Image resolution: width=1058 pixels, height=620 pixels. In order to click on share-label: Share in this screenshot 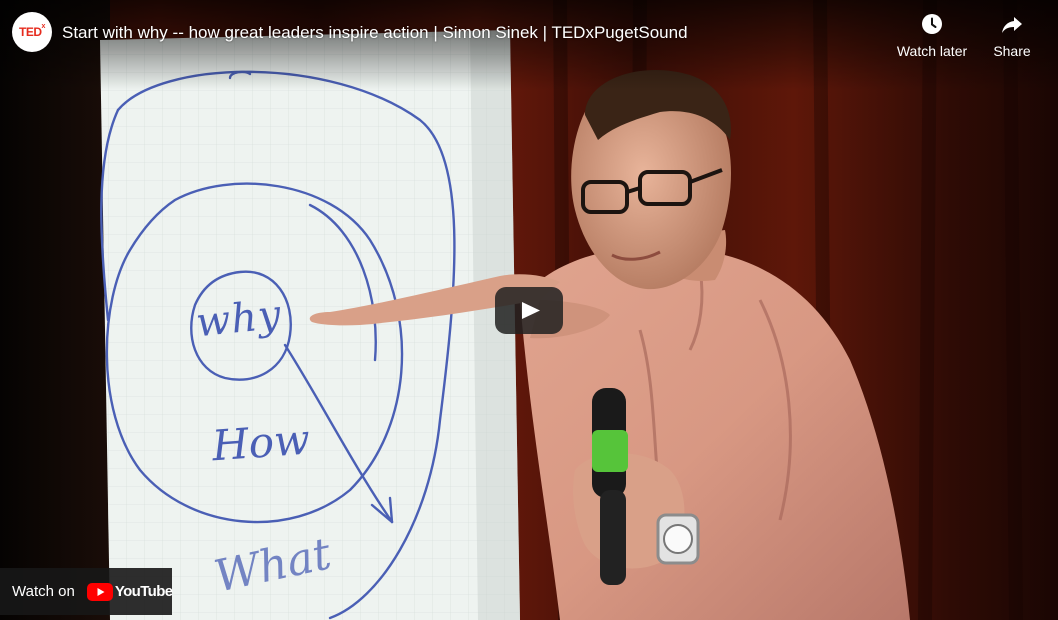, I will do `click(1012, 51)`.